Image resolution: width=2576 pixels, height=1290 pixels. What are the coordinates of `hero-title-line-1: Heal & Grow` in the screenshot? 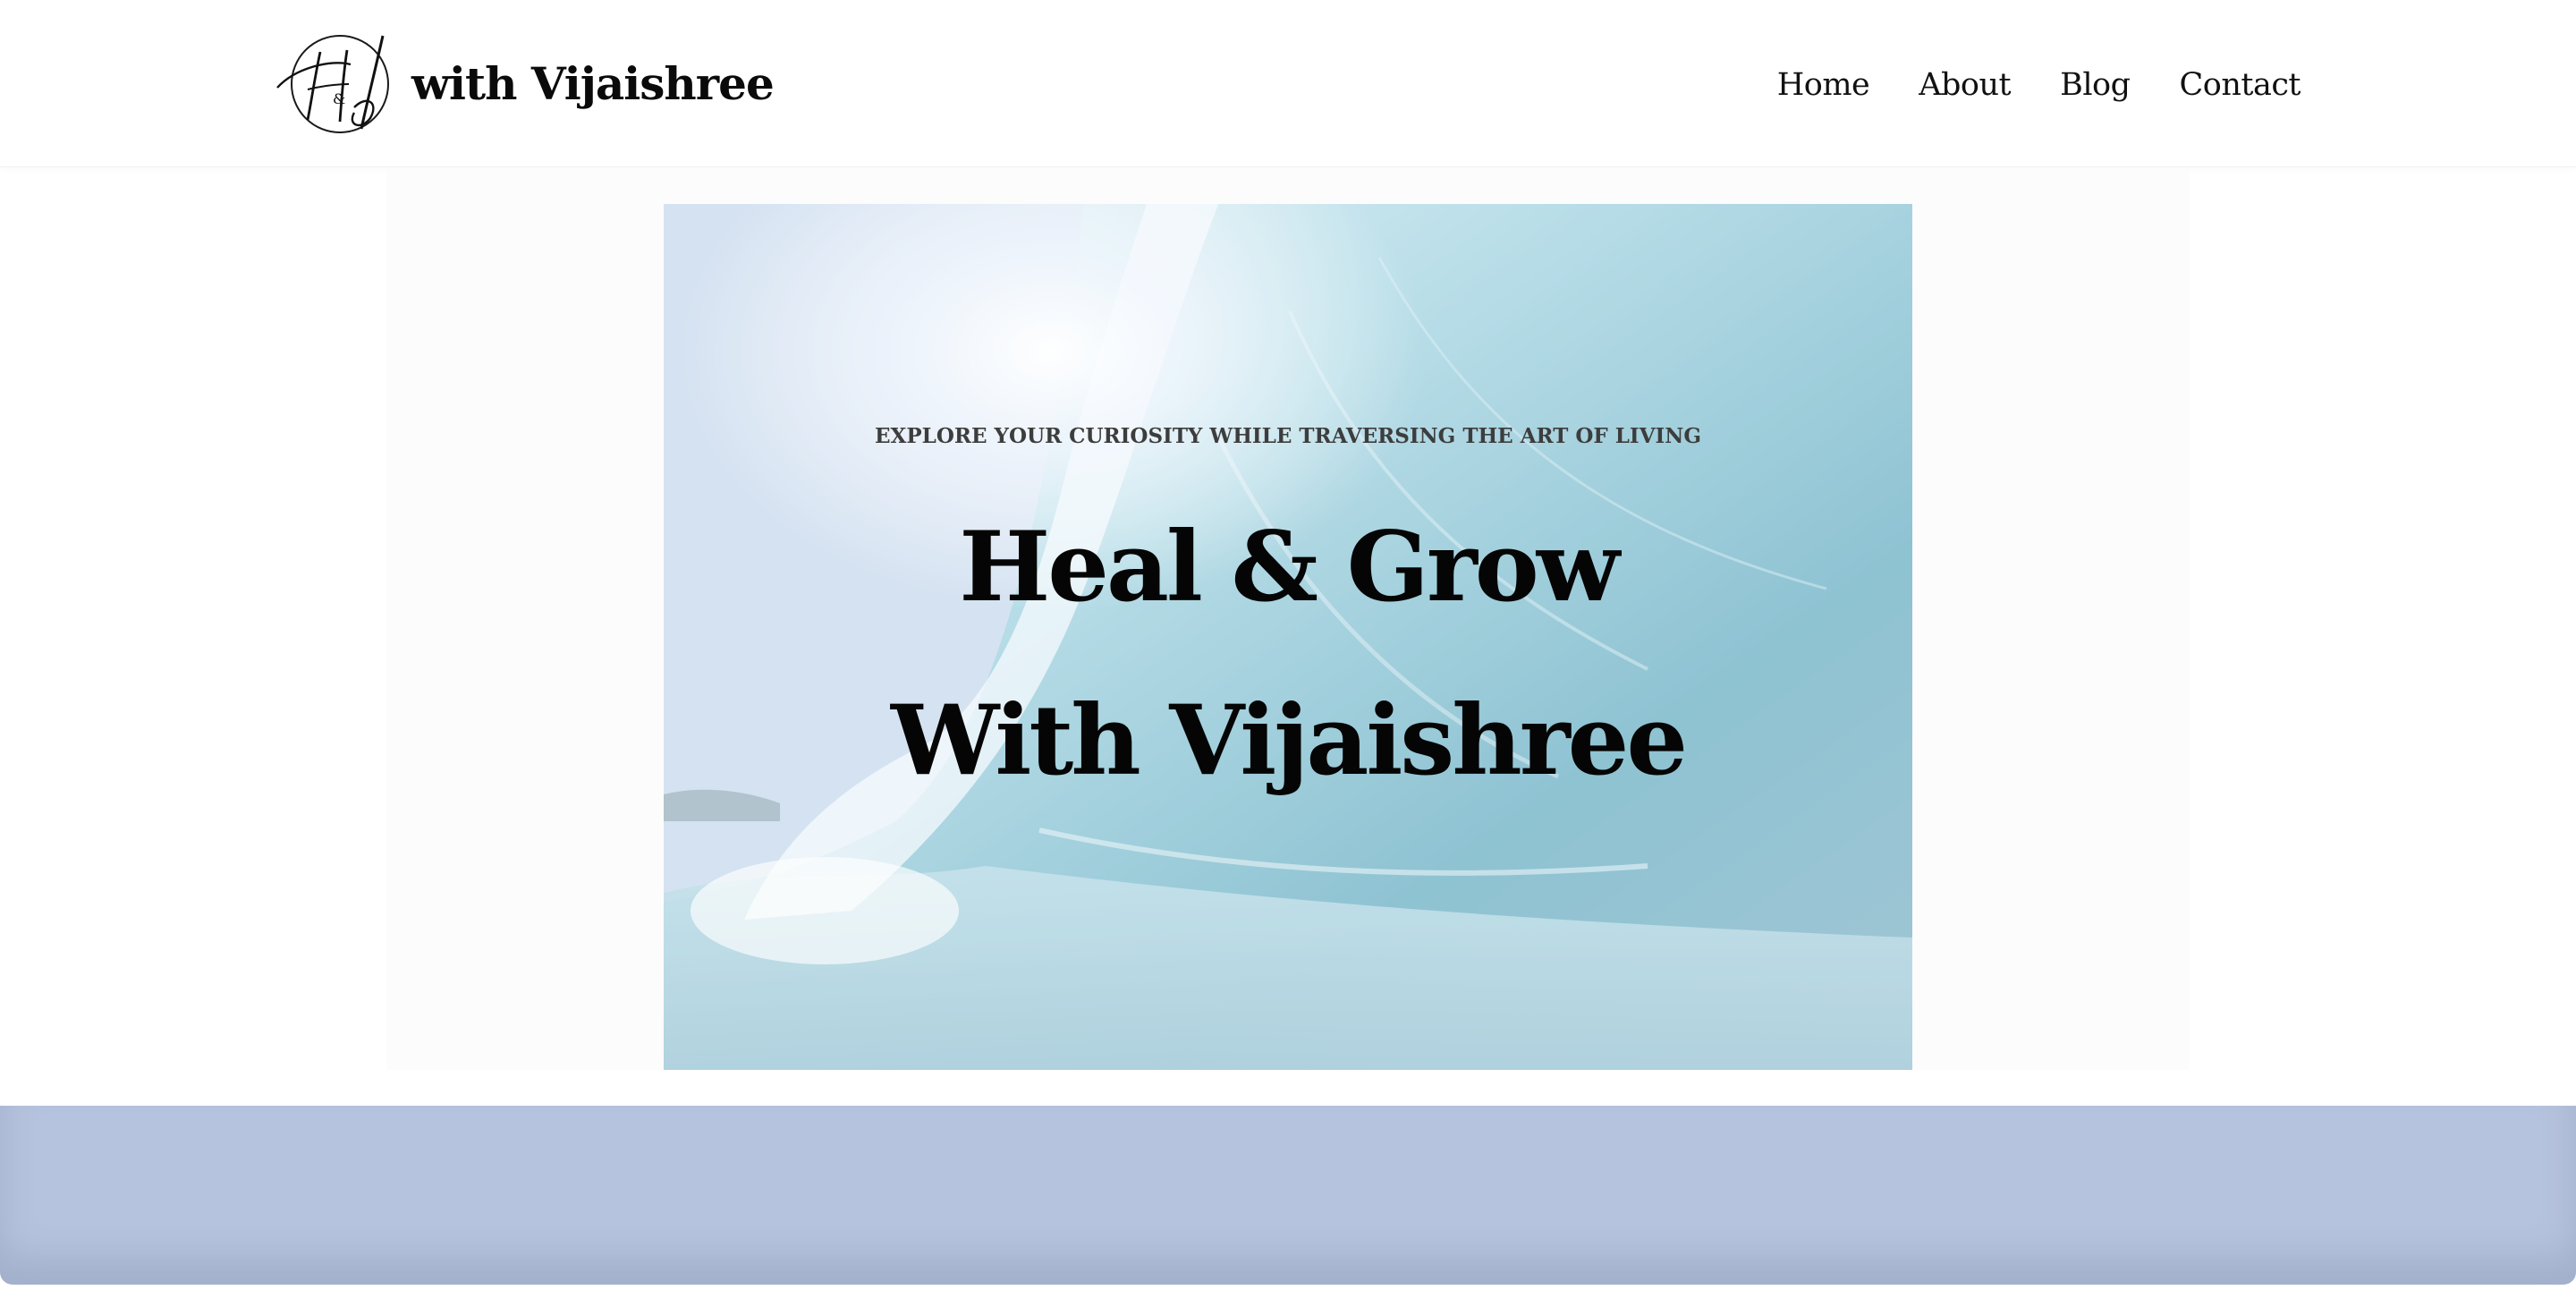 It's located at (1289, 567).